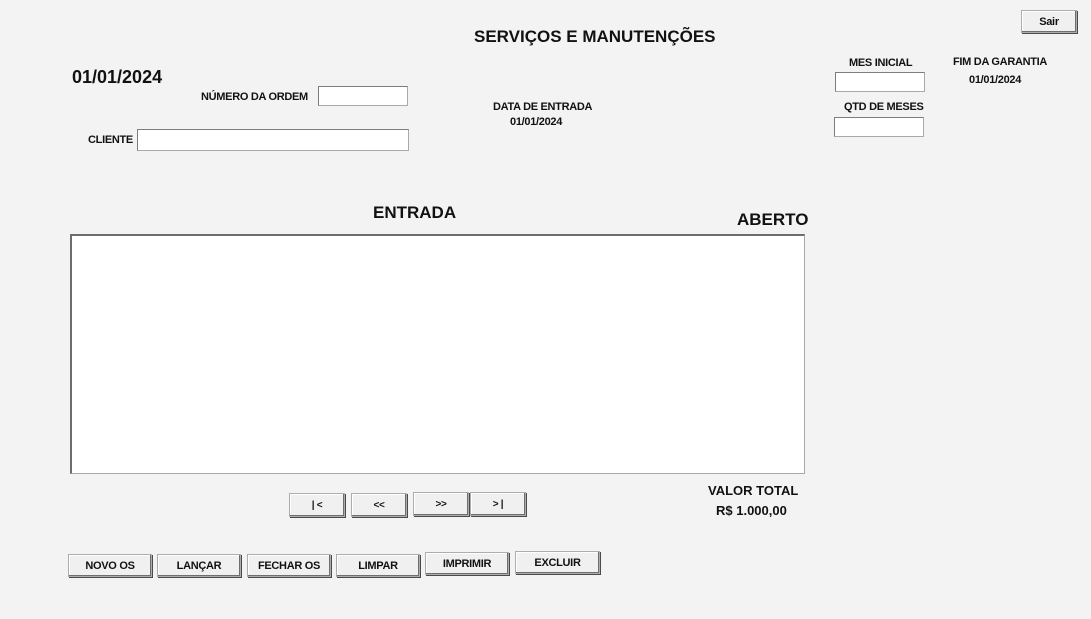  I want to click on previous-record-button: <<, so click(379, 505).